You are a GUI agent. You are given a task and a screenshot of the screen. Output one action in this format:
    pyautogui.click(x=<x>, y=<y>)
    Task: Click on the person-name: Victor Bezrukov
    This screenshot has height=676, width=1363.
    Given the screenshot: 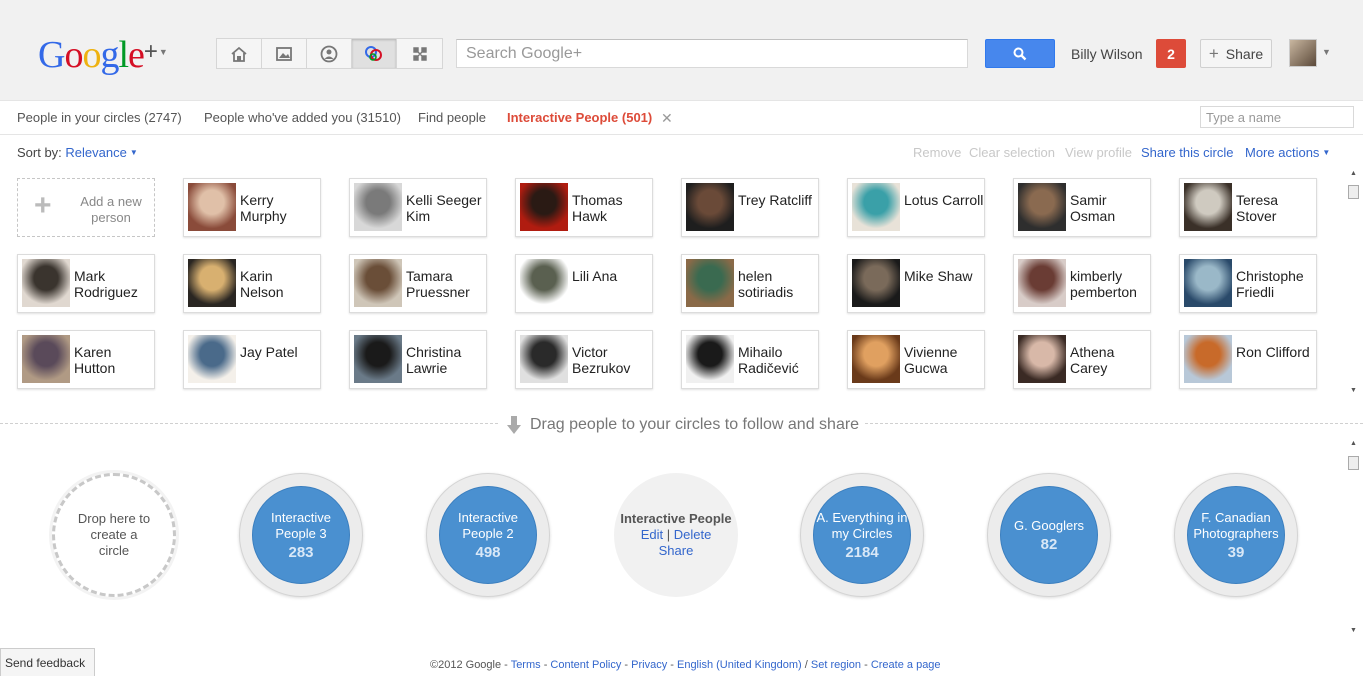 What is the action you would take?
    pyautogui.click(x=601, y=360)
    